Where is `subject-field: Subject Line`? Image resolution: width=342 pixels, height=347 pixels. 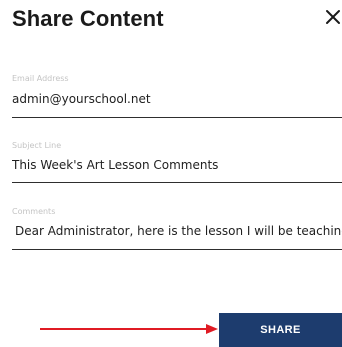
subject-field: Subject Line is located at coordinates (177, 162).